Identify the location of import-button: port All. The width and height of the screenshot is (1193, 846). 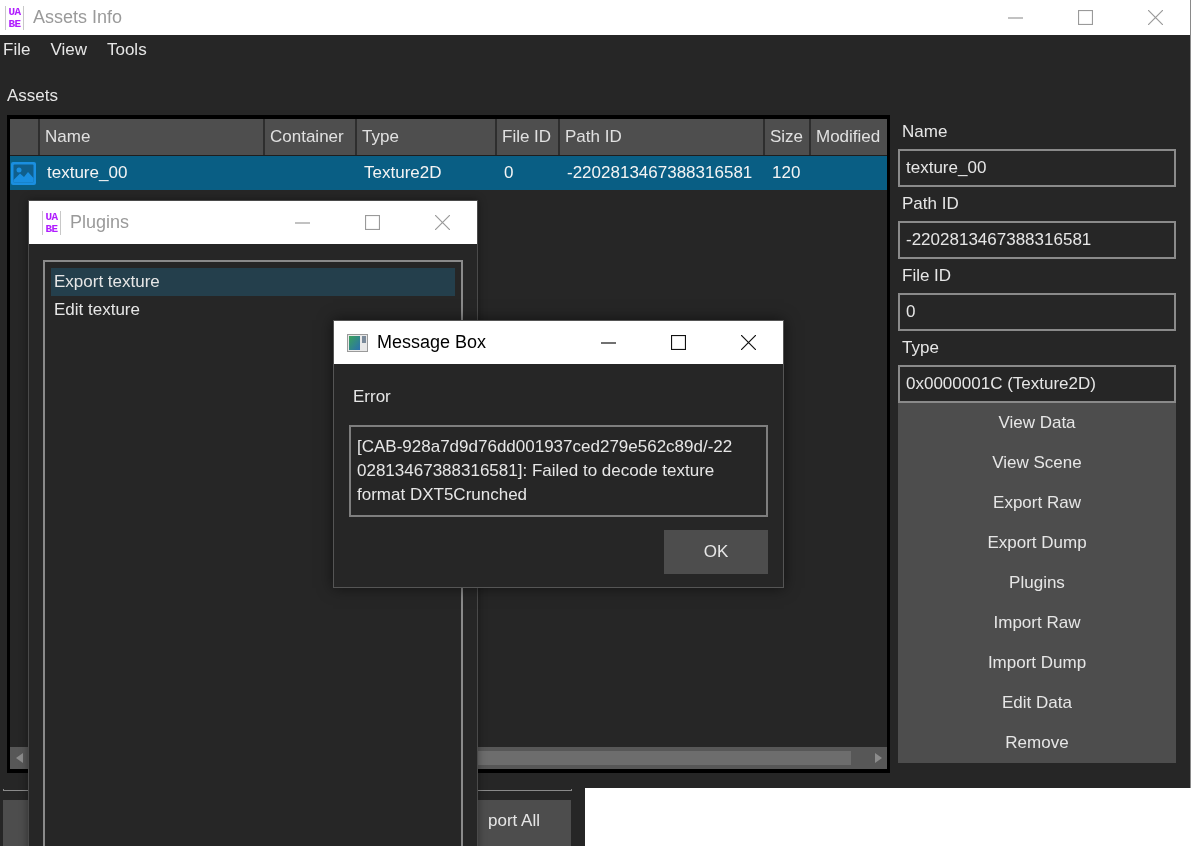
(524, 823).